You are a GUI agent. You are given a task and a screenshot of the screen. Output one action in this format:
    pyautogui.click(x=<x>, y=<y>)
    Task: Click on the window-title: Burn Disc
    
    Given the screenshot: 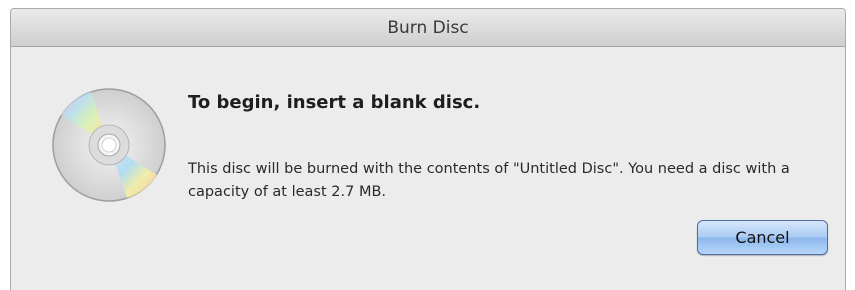 What is the action you would take?
    pyautogui.click(x=428, y=28)
    